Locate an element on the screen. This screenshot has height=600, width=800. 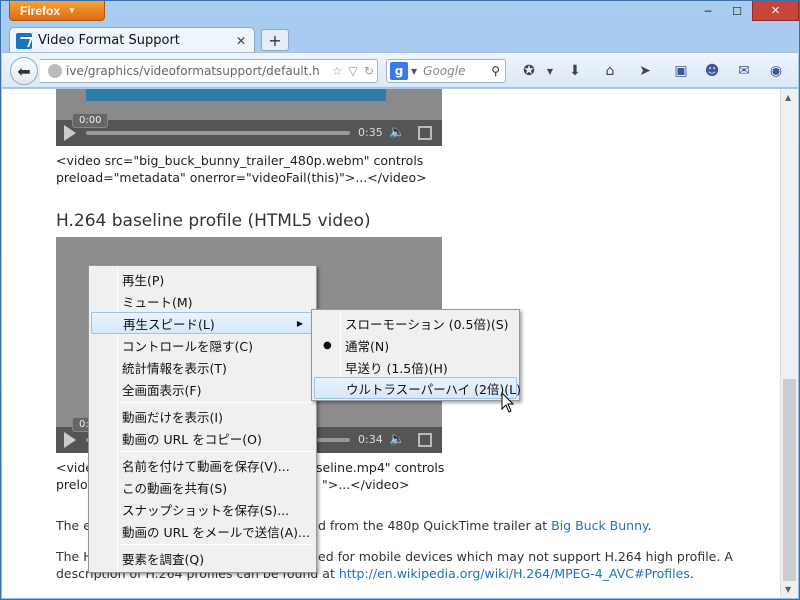
duration-label: 0:35 is located at coordinates (370, 132).